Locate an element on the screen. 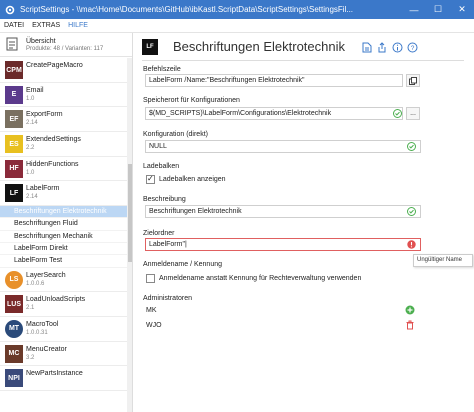 This screenshot has width=474, height=412. document-export-icon is located at coordinates (367, 47).